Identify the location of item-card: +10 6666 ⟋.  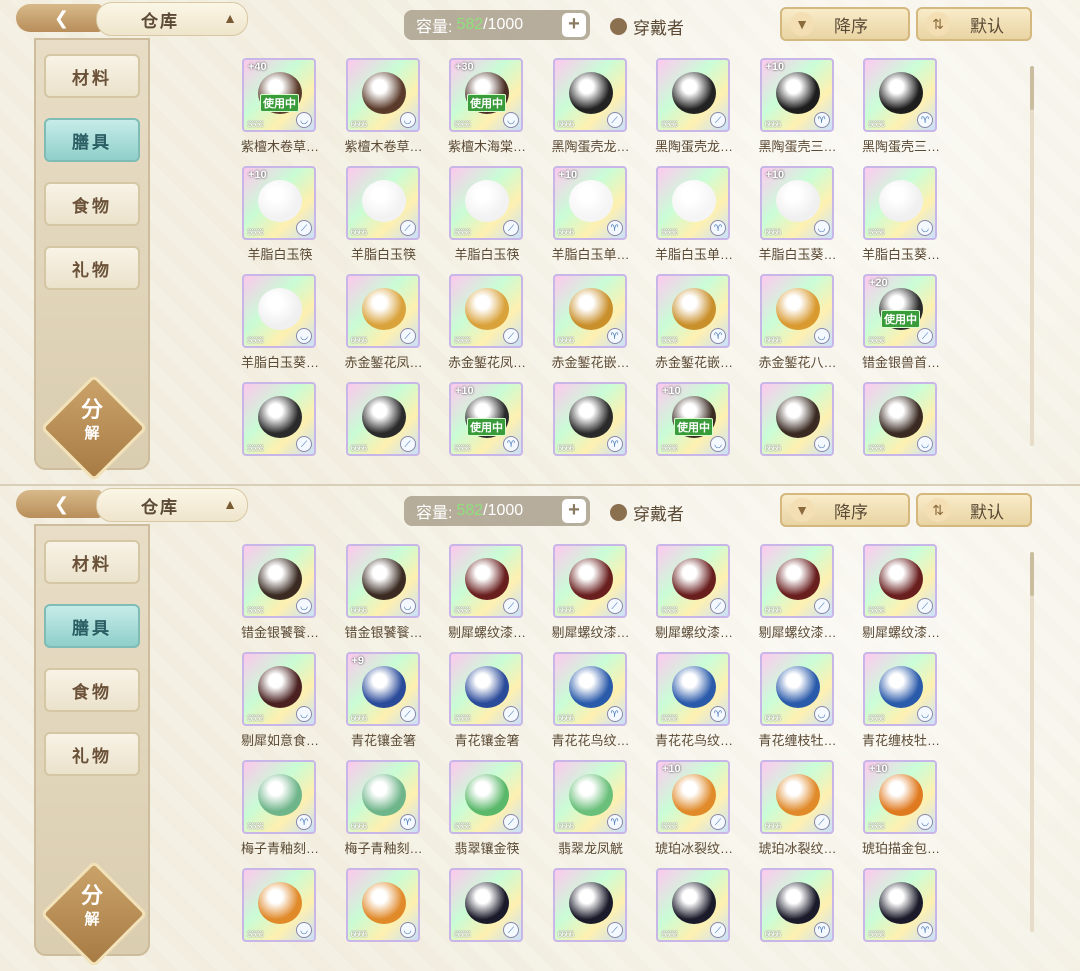
(693, 797).